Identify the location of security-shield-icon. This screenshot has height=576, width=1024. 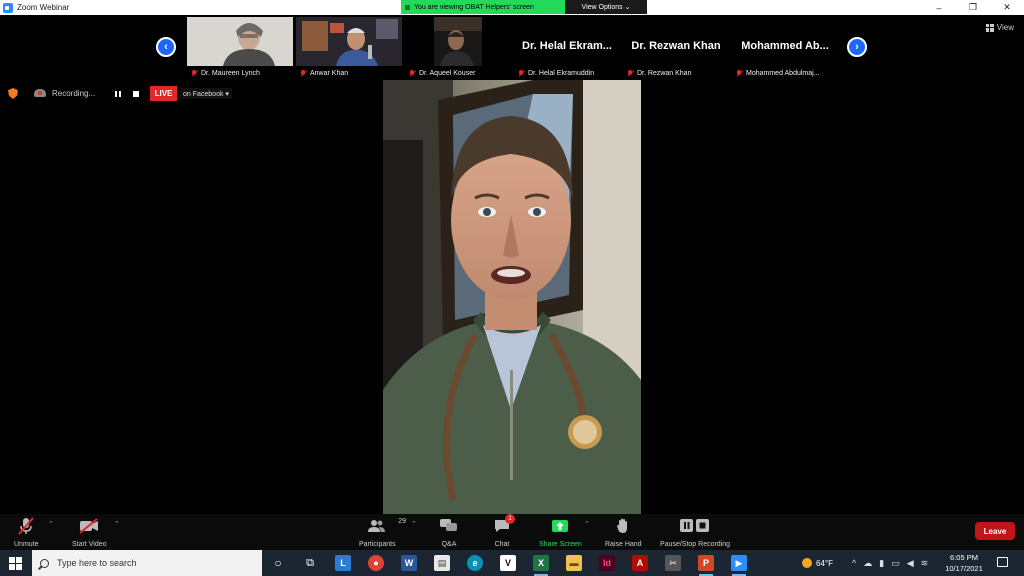
(13, 93).